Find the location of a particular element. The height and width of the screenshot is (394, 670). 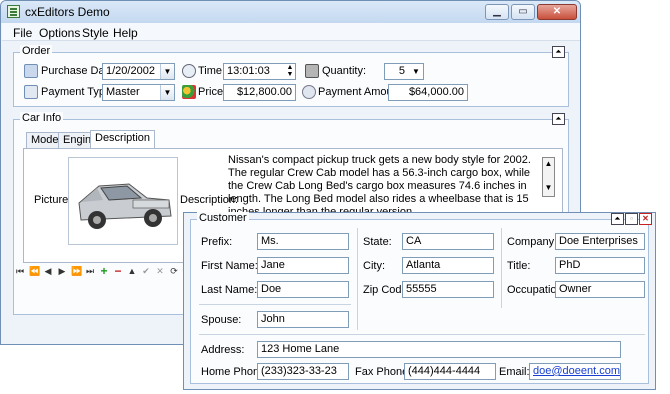

prefix-label: Prefix: is located at coordinates (217, 242).